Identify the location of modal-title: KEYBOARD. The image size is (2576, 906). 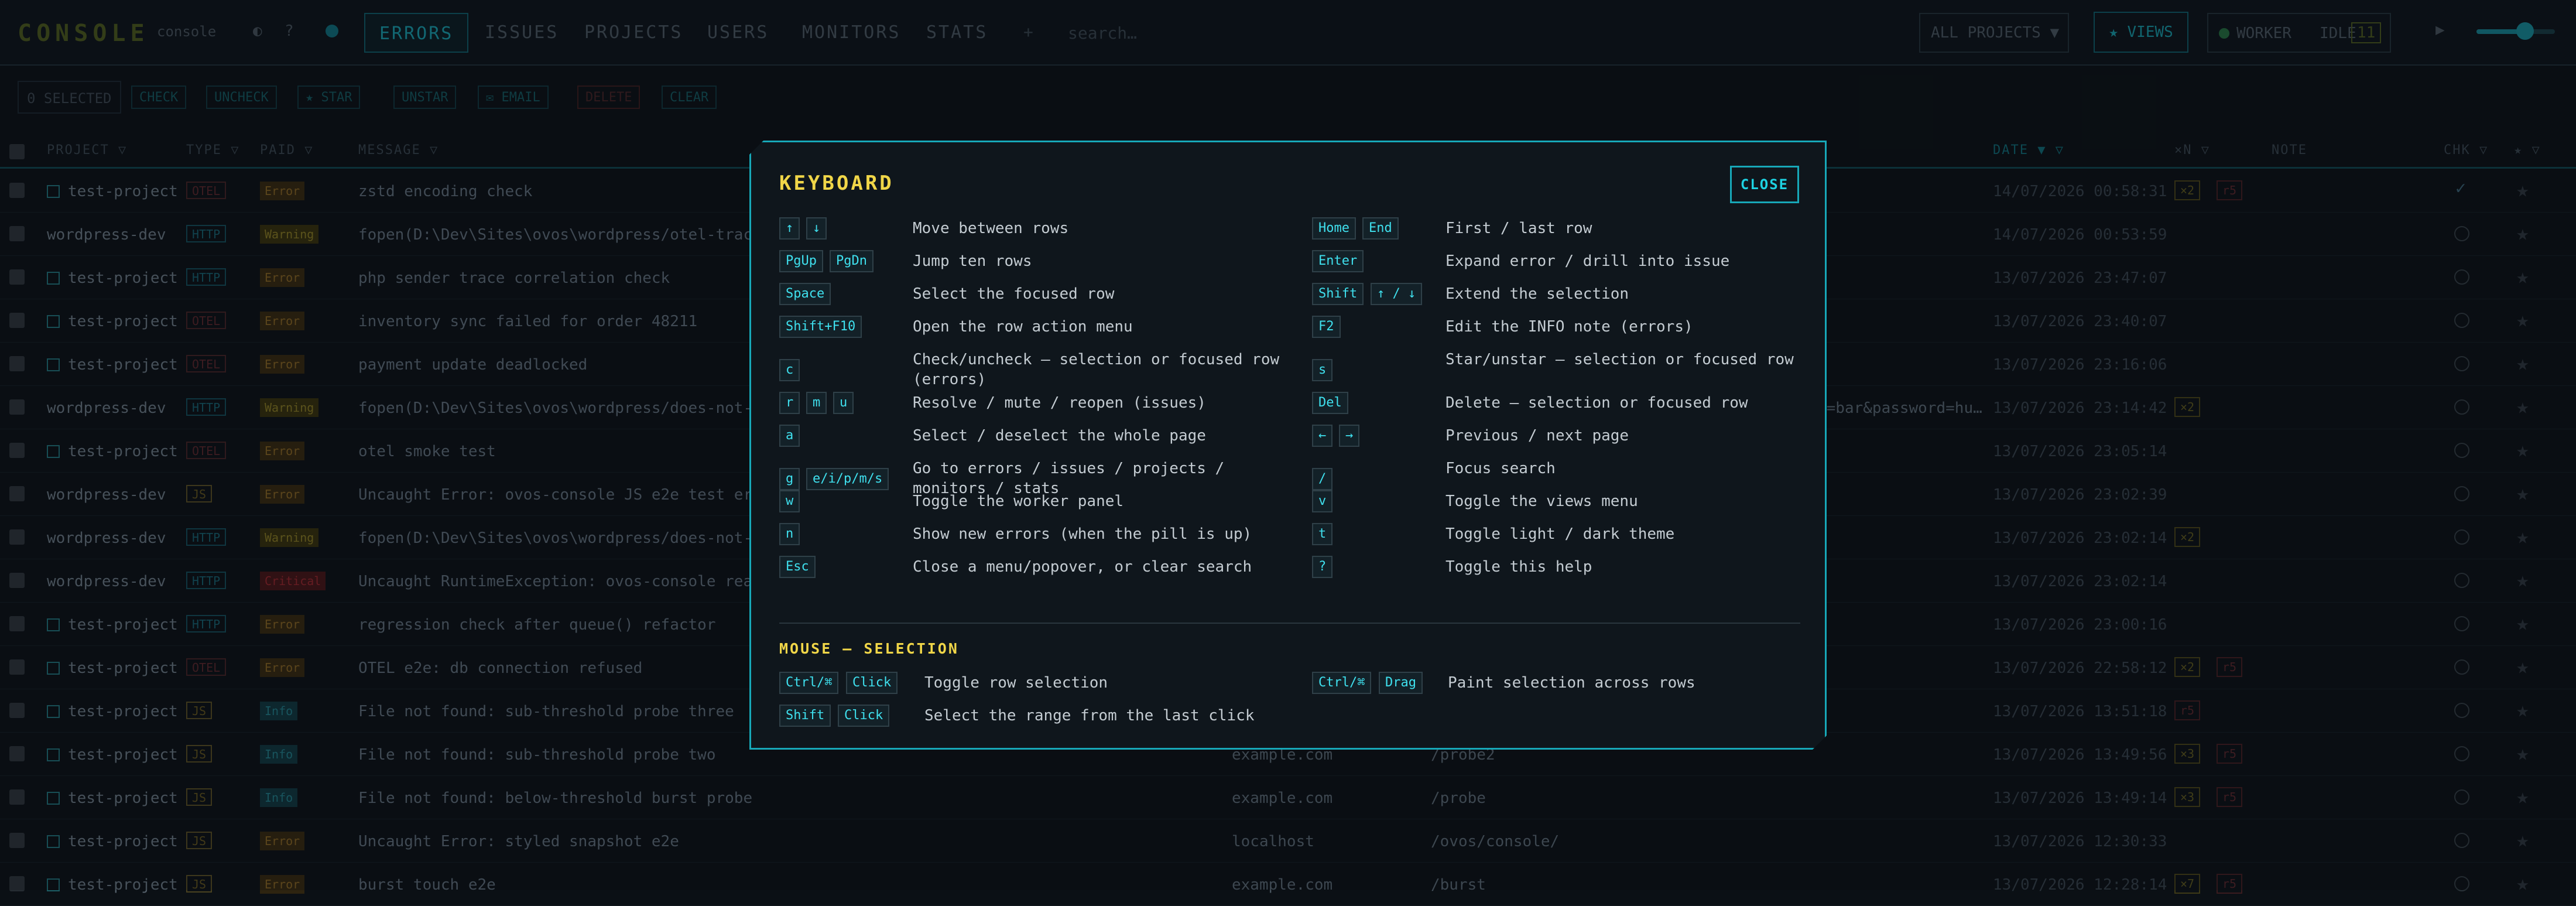
(836, 183).